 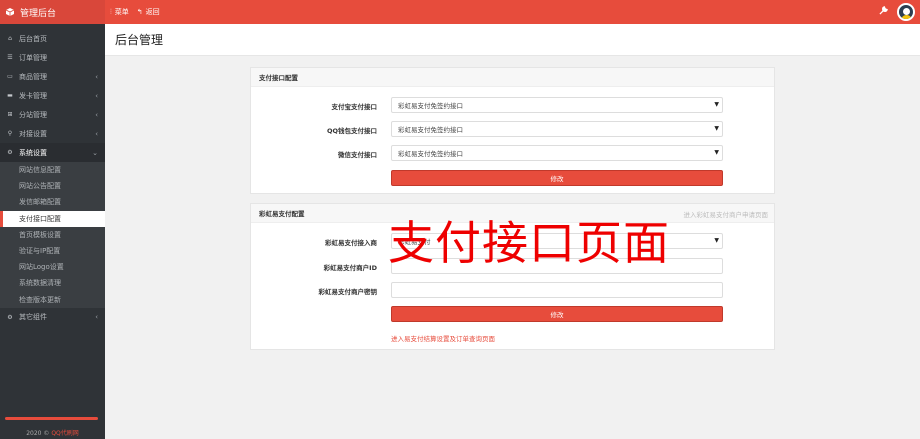 I want to click on footer-copyright: 2020 © QQ代刷网, so click(x=52, y=432).